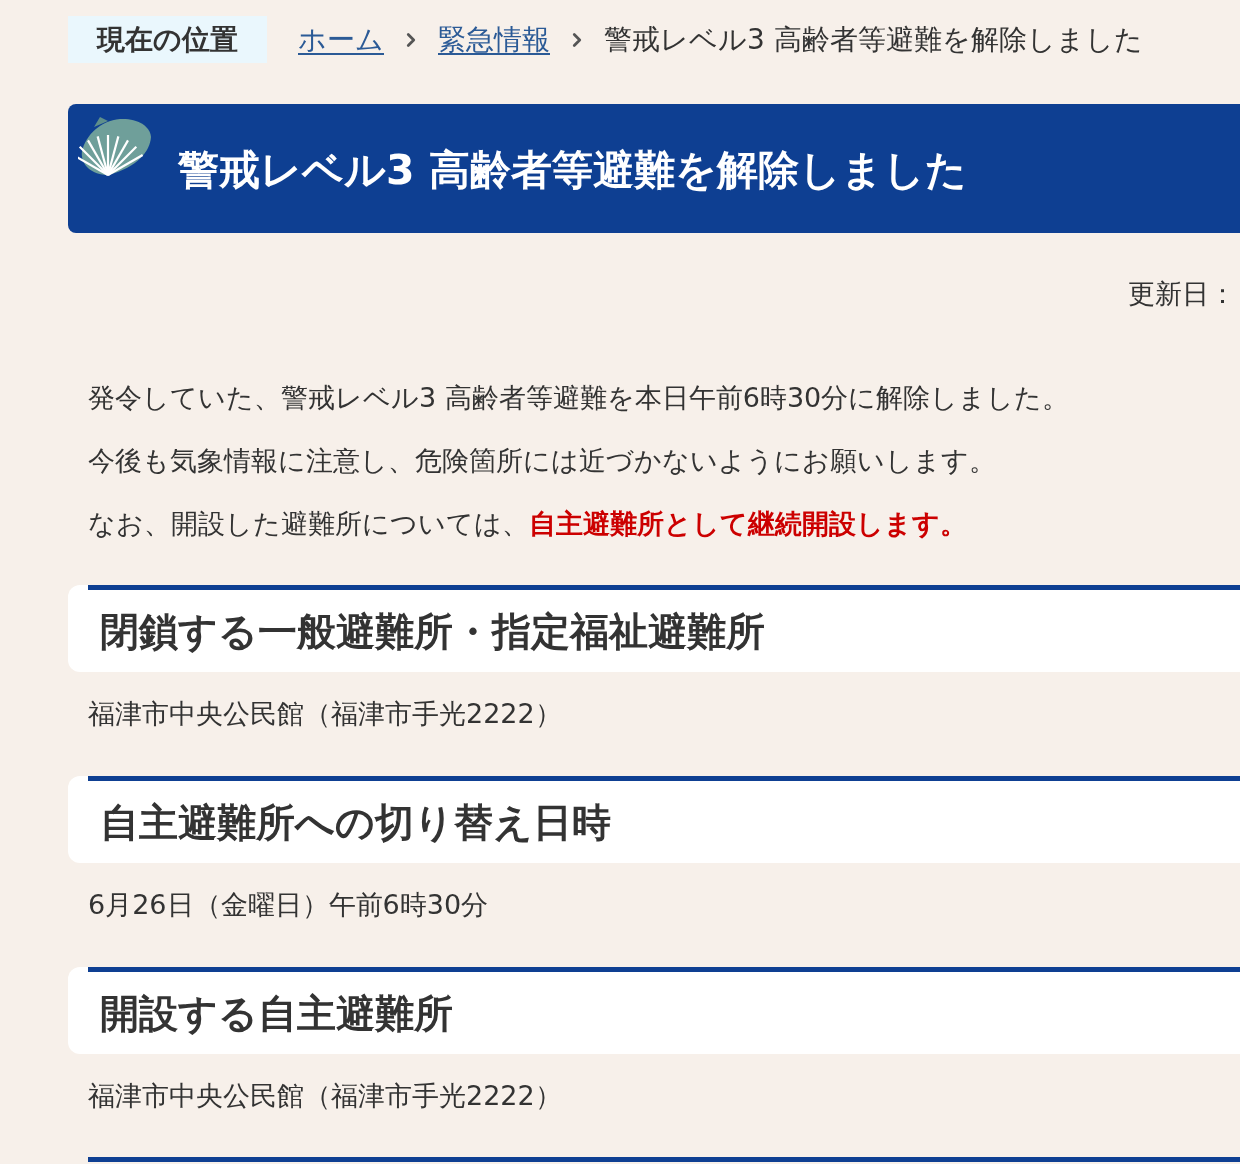 This screenshot has width=1240, height=1164. Describe the element at coordinates (288, 905) in the screenshot. I see `section-body: 6月26日（金曜日）午前6時30分` at that location.